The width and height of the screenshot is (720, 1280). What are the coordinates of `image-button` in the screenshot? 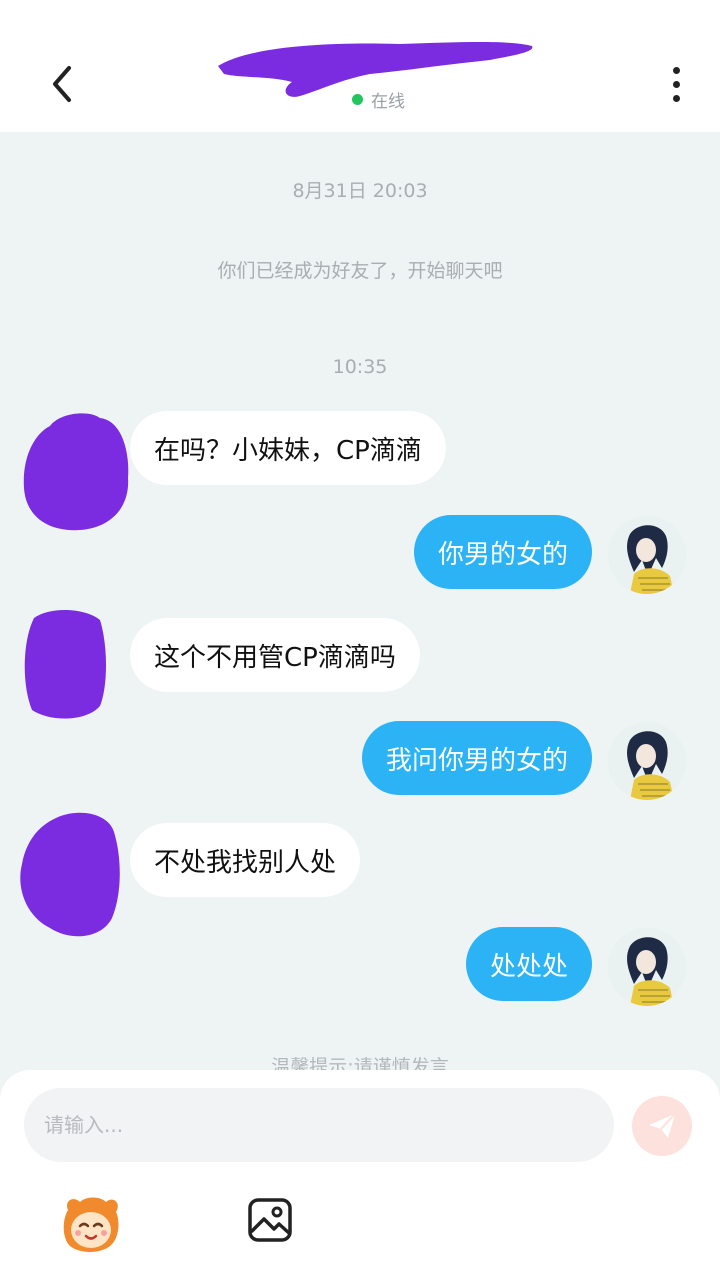 It's located at (270, 1220).